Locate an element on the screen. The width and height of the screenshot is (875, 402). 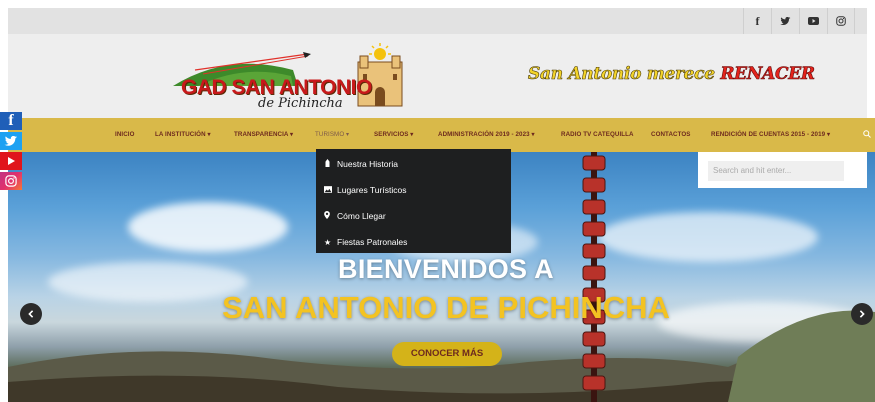
chevron-left-icon is located at coordinates (31, 314).